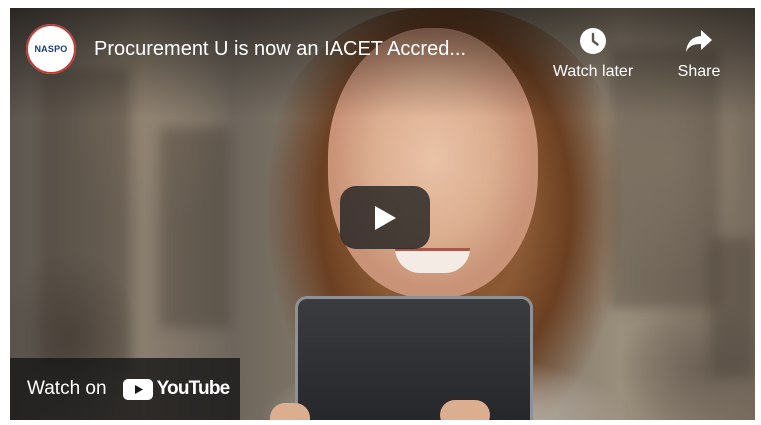 The image size is (761, 425). Describe the element at coordinates (137, 389) in the screenshot. I see `youtube-play-icon` at that location.